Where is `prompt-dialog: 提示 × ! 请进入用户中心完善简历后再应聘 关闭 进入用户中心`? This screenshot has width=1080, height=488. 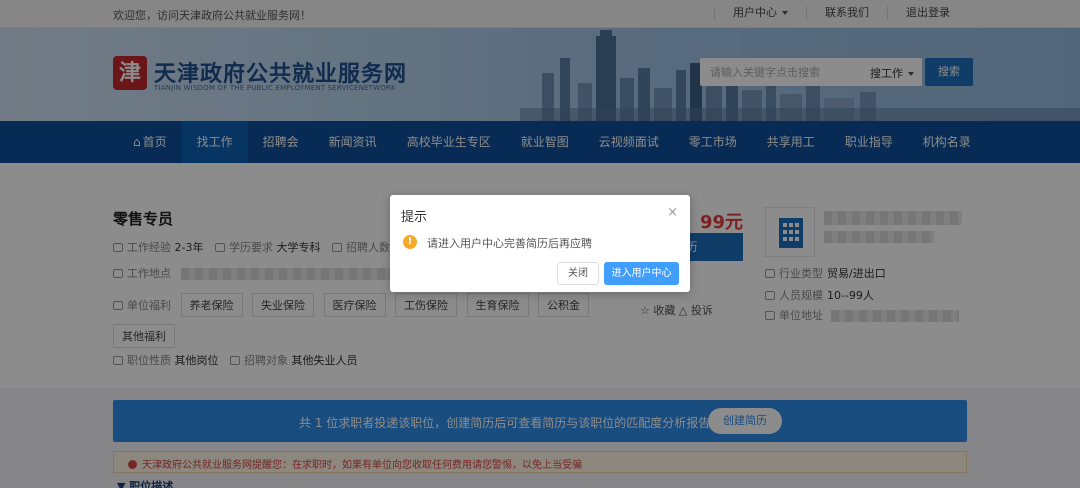
prompt-dialog: 提示 × ! 请进入用户中心完善简历后再应聘 关闭 进入用户中心 is located at coordinates (540, 243).